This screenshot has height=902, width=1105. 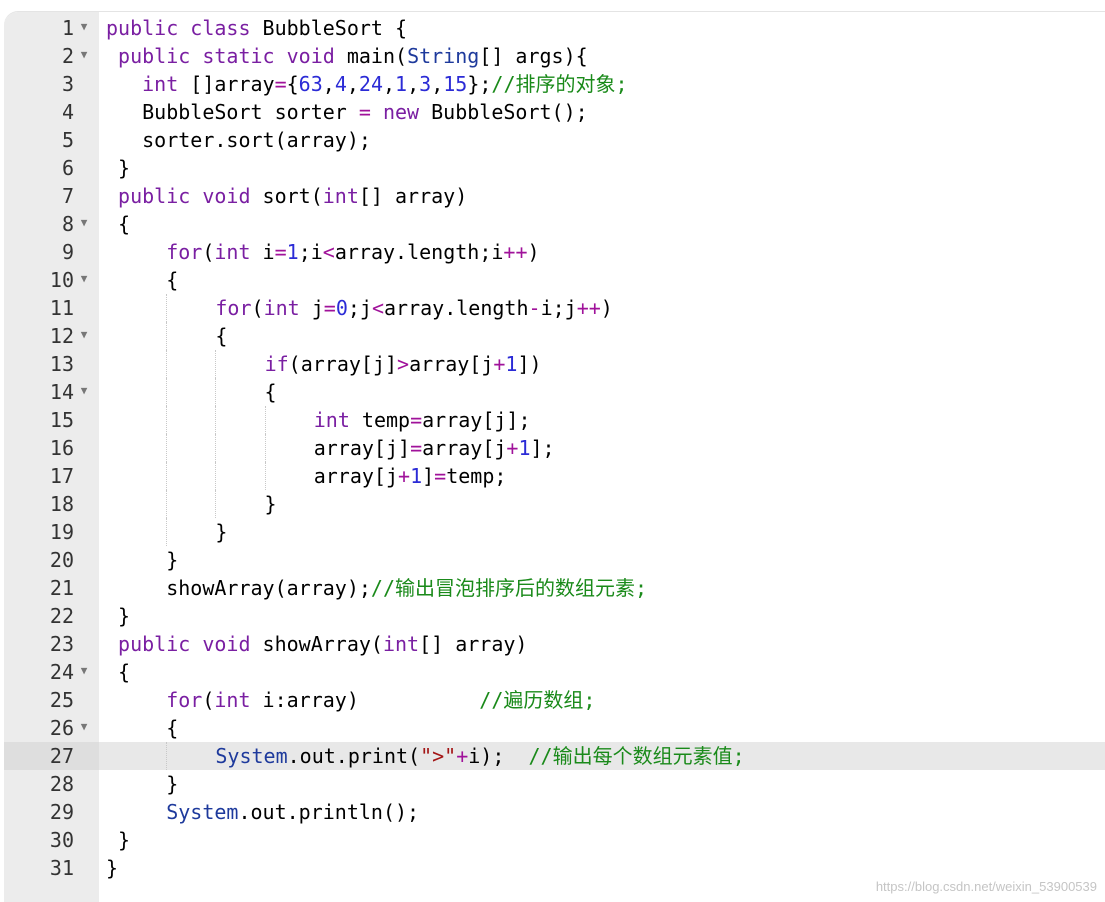 I want to click on code-text: sorter.sort(array);, so click(x=238, y=140).